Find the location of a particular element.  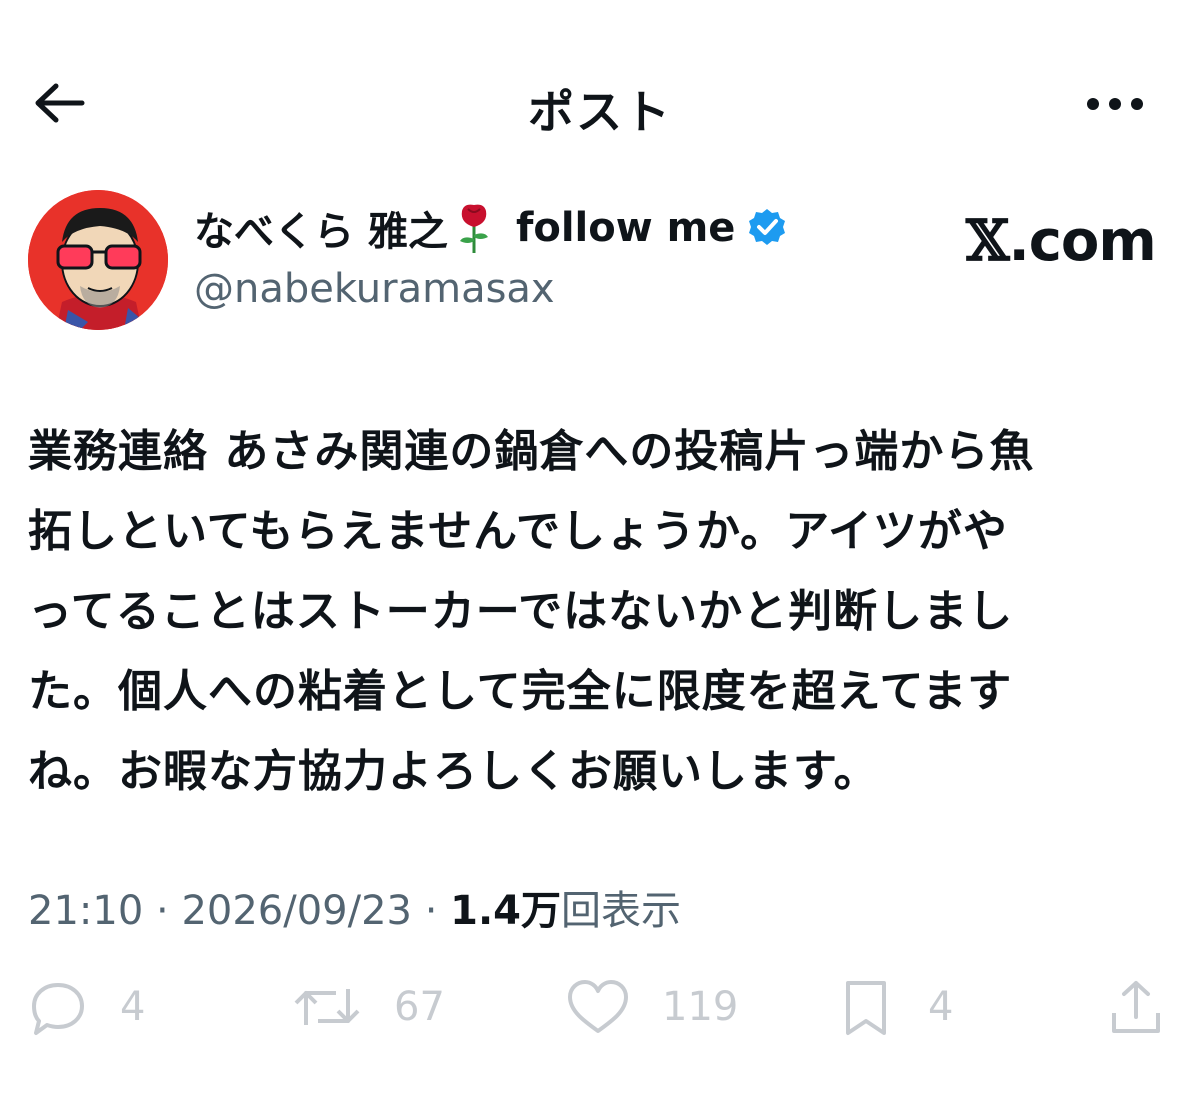

bookmark-count: 4 is located at coordinates (941, 1007).